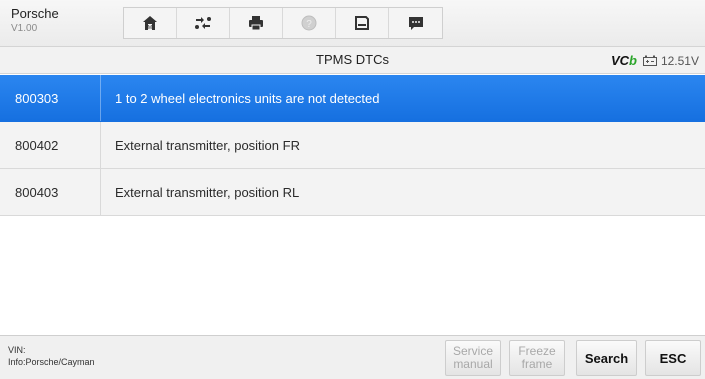  I want to click on battery-voltage: 12.51V, so click(679, 60).